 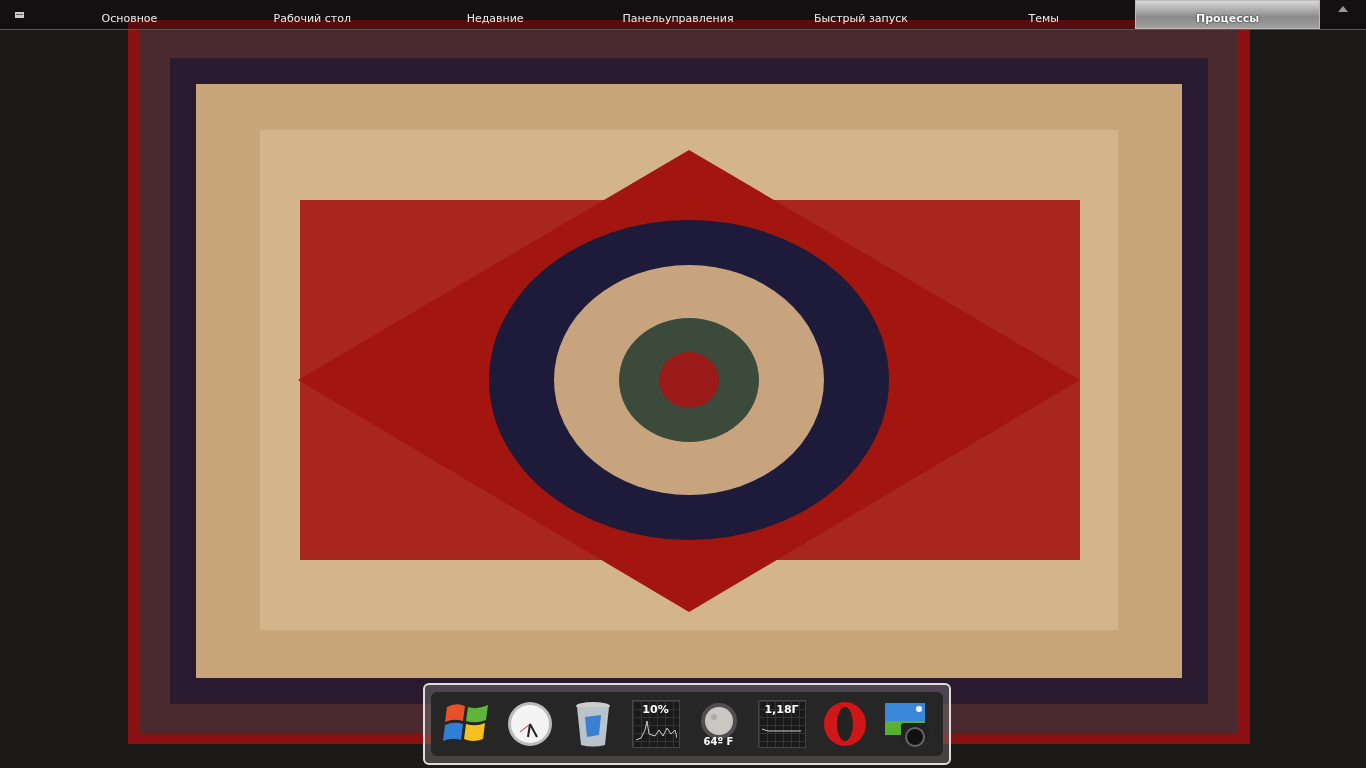 What do you see at coordinates (844, 724) in the screenshot?
I see `letter-o-logo-icon` at bounding box center [844, 724].